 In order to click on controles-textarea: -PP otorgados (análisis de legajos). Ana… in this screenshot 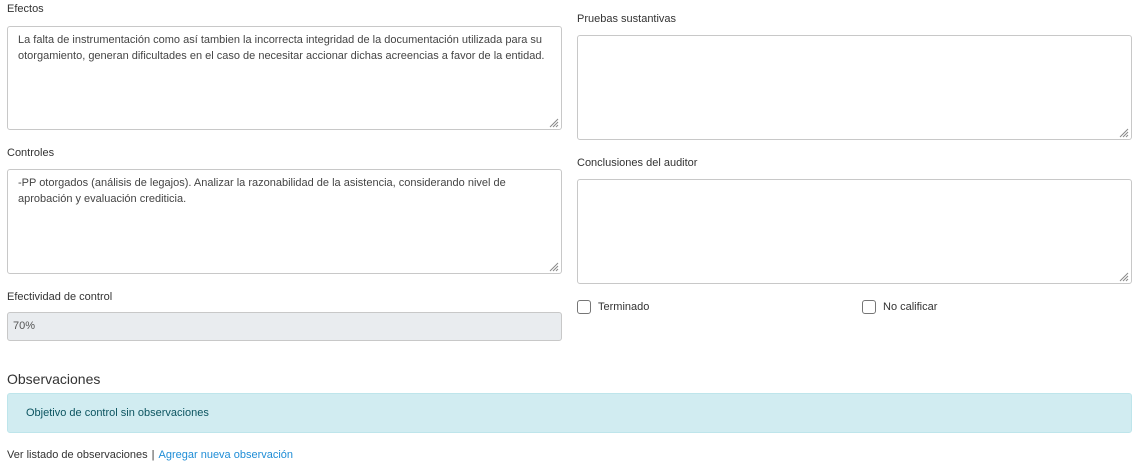, I will do `click(284, 221)`.